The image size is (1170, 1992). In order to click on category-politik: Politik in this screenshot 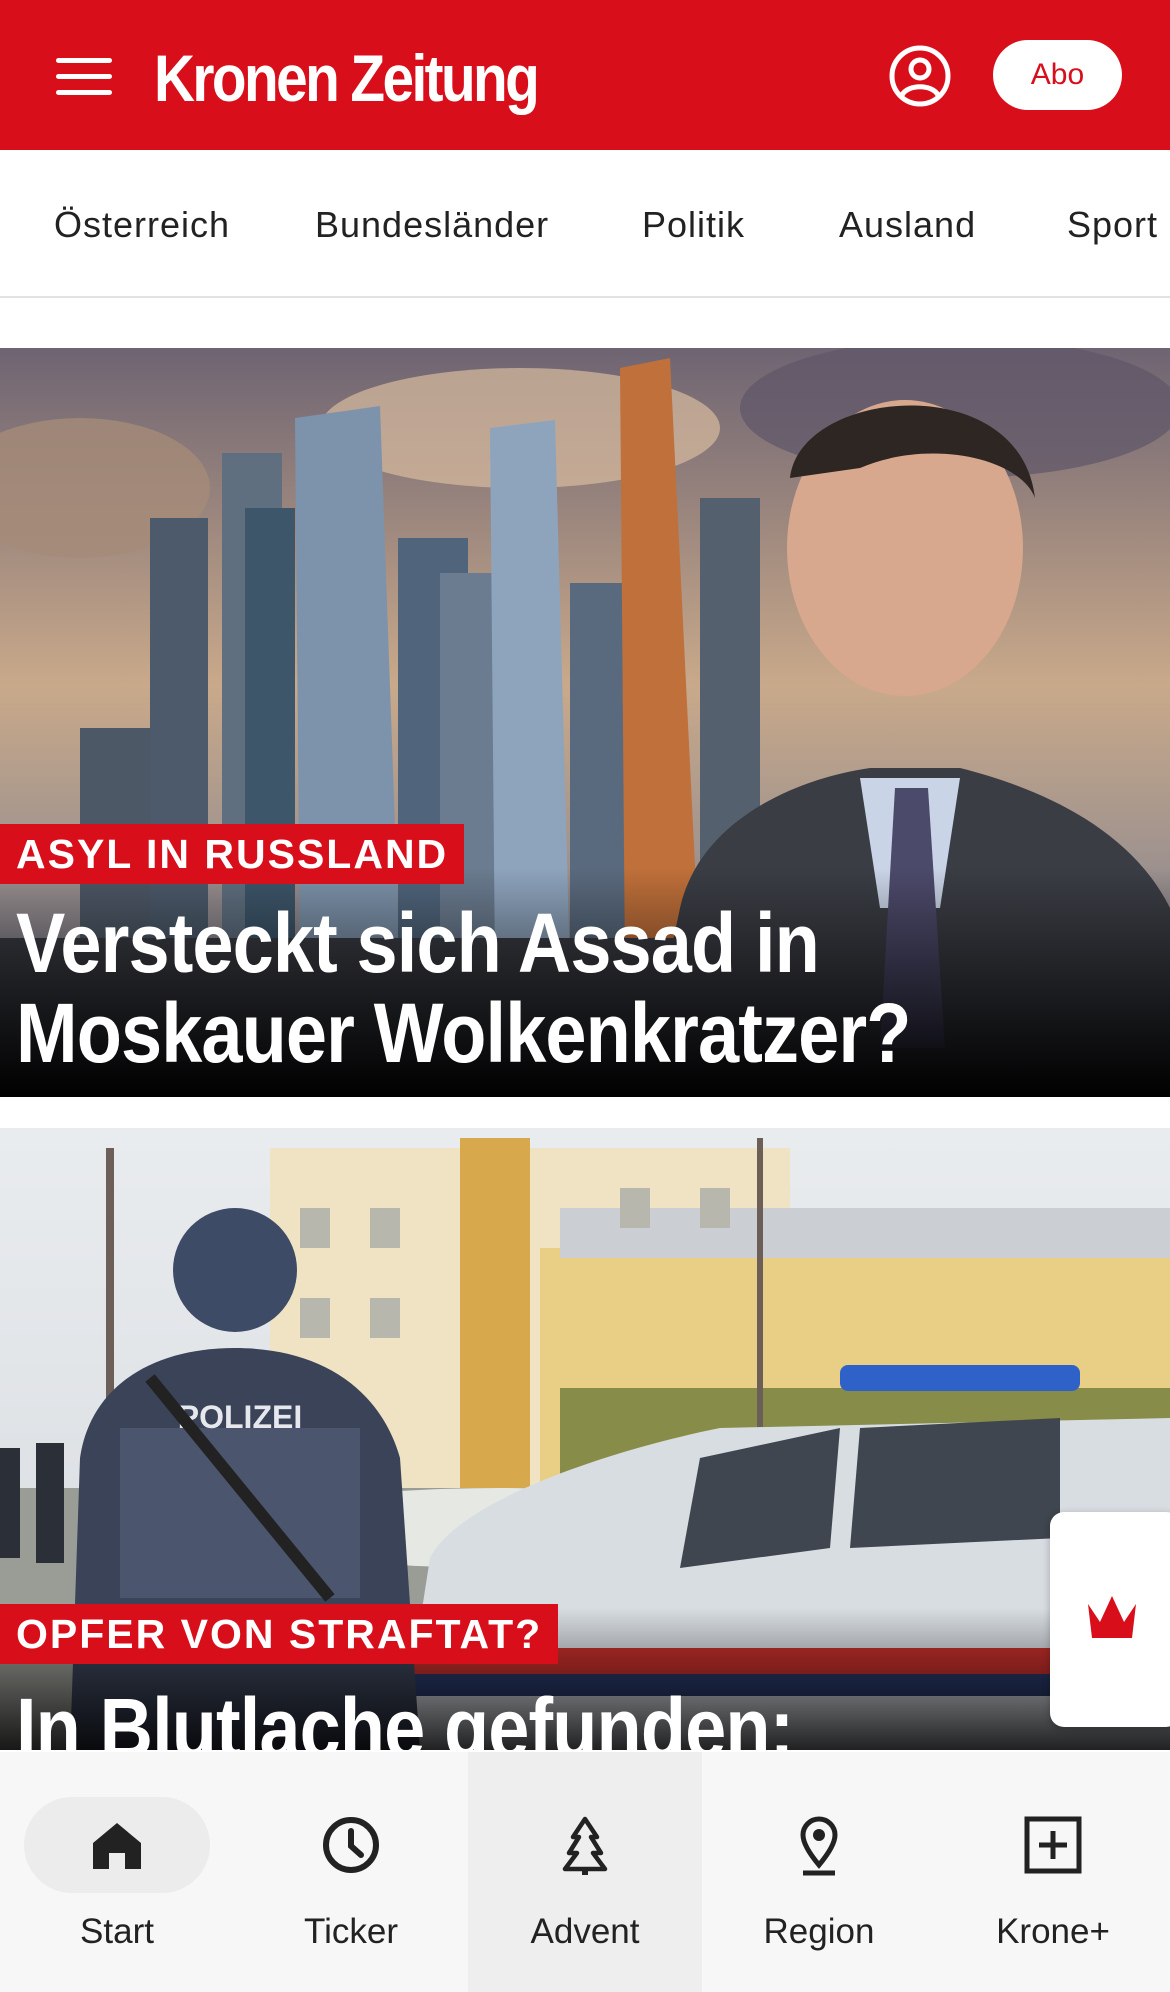, I will do `click(693, 225)`.